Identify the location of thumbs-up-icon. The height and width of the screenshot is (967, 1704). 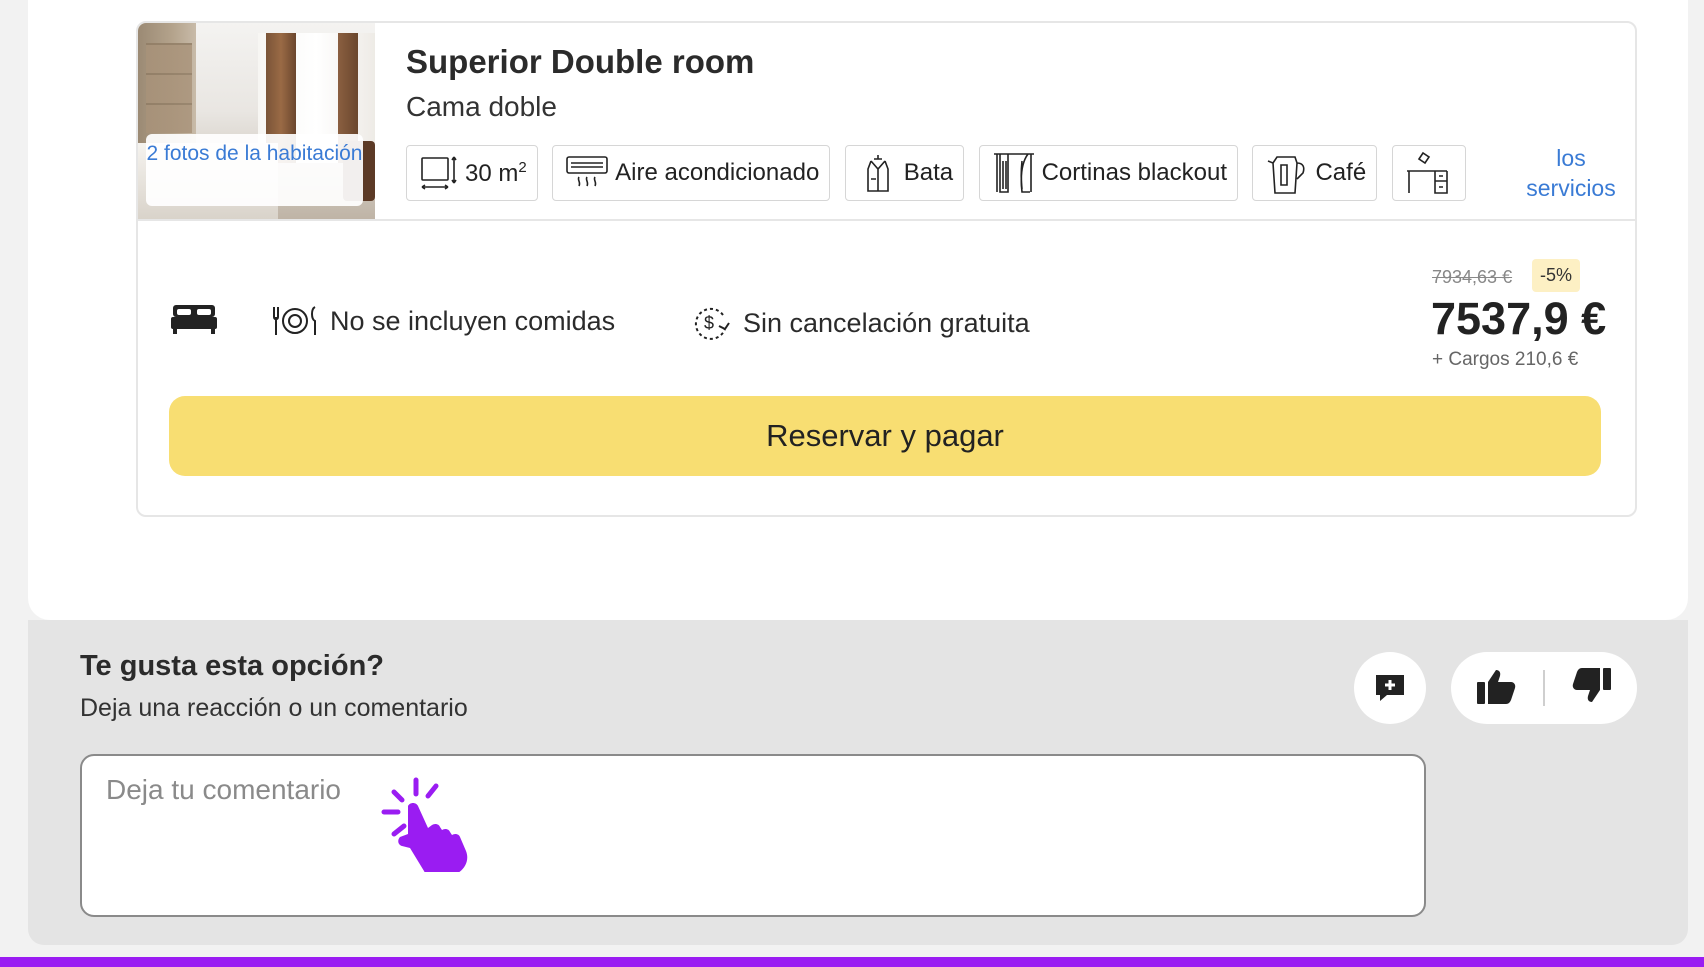
(1496, 687).